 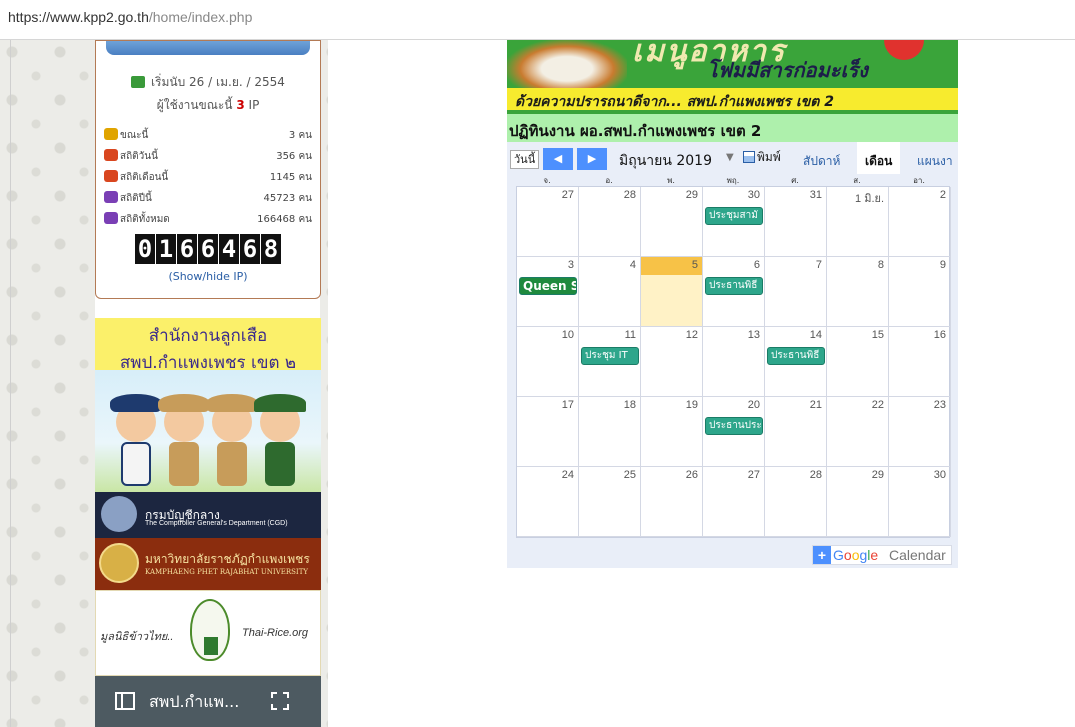 I want to click on background-pattern, so click(x=47, y=383).